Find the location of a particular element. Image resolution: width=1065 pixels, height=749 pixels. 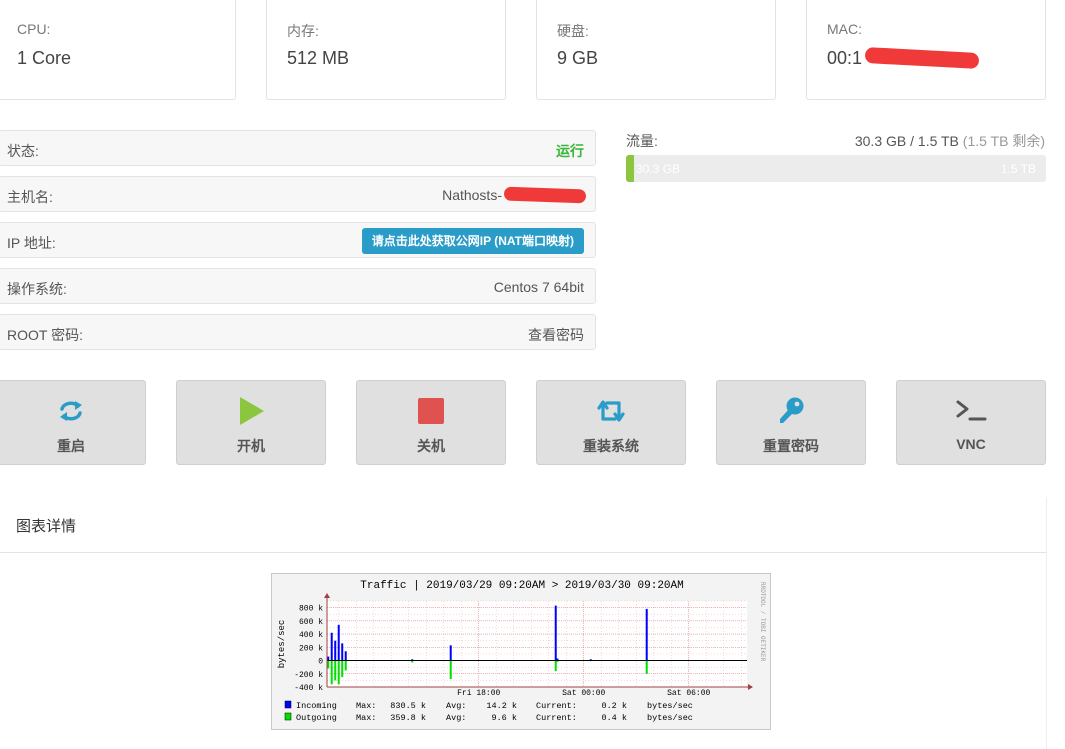

chart-legend-text: 14.2 k is located at coordinates (501, 706).